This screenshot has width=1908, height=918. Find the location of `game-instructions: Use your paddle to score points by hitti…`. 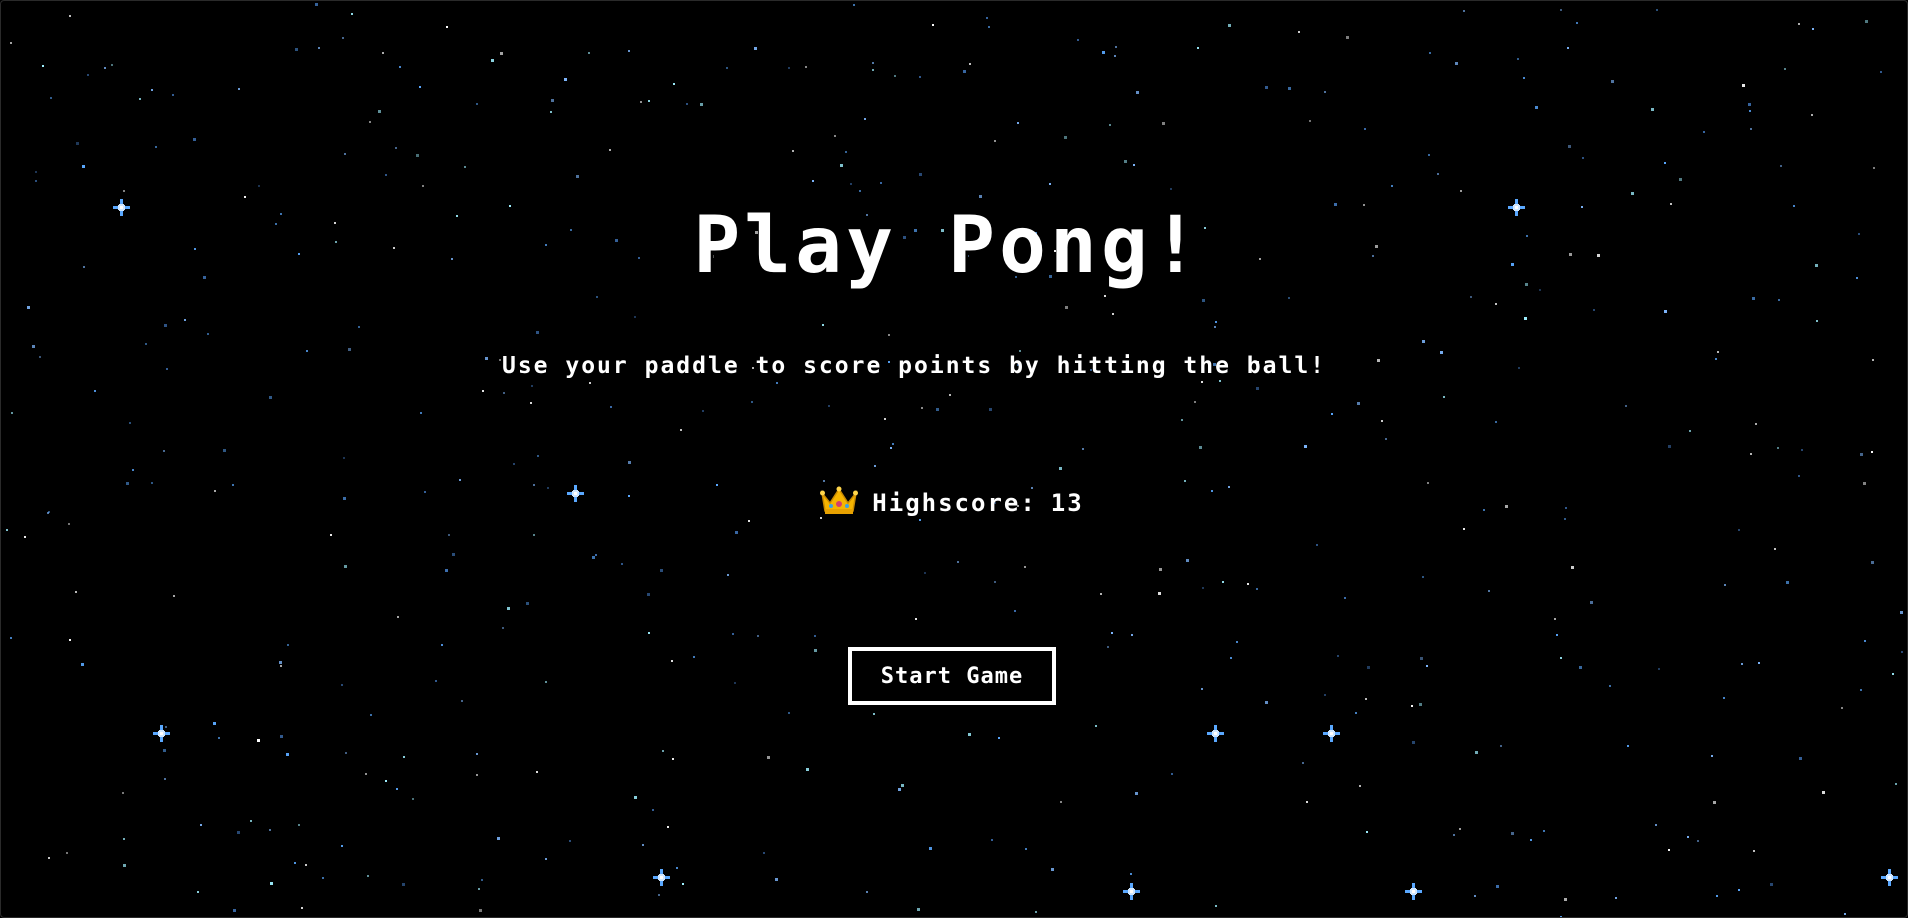

game-instructions: Use your paddle to score points by hitti… is located at coordinates (914, 366).